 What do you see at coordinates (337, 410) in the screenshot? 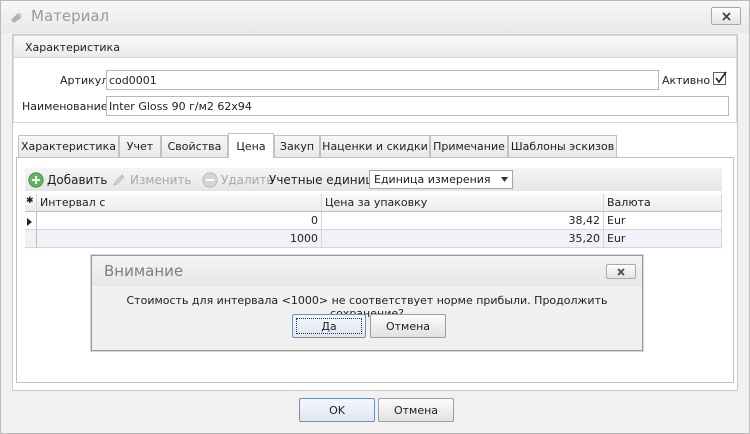
I see `ok-button: OK` at bounding box center [337, 410].